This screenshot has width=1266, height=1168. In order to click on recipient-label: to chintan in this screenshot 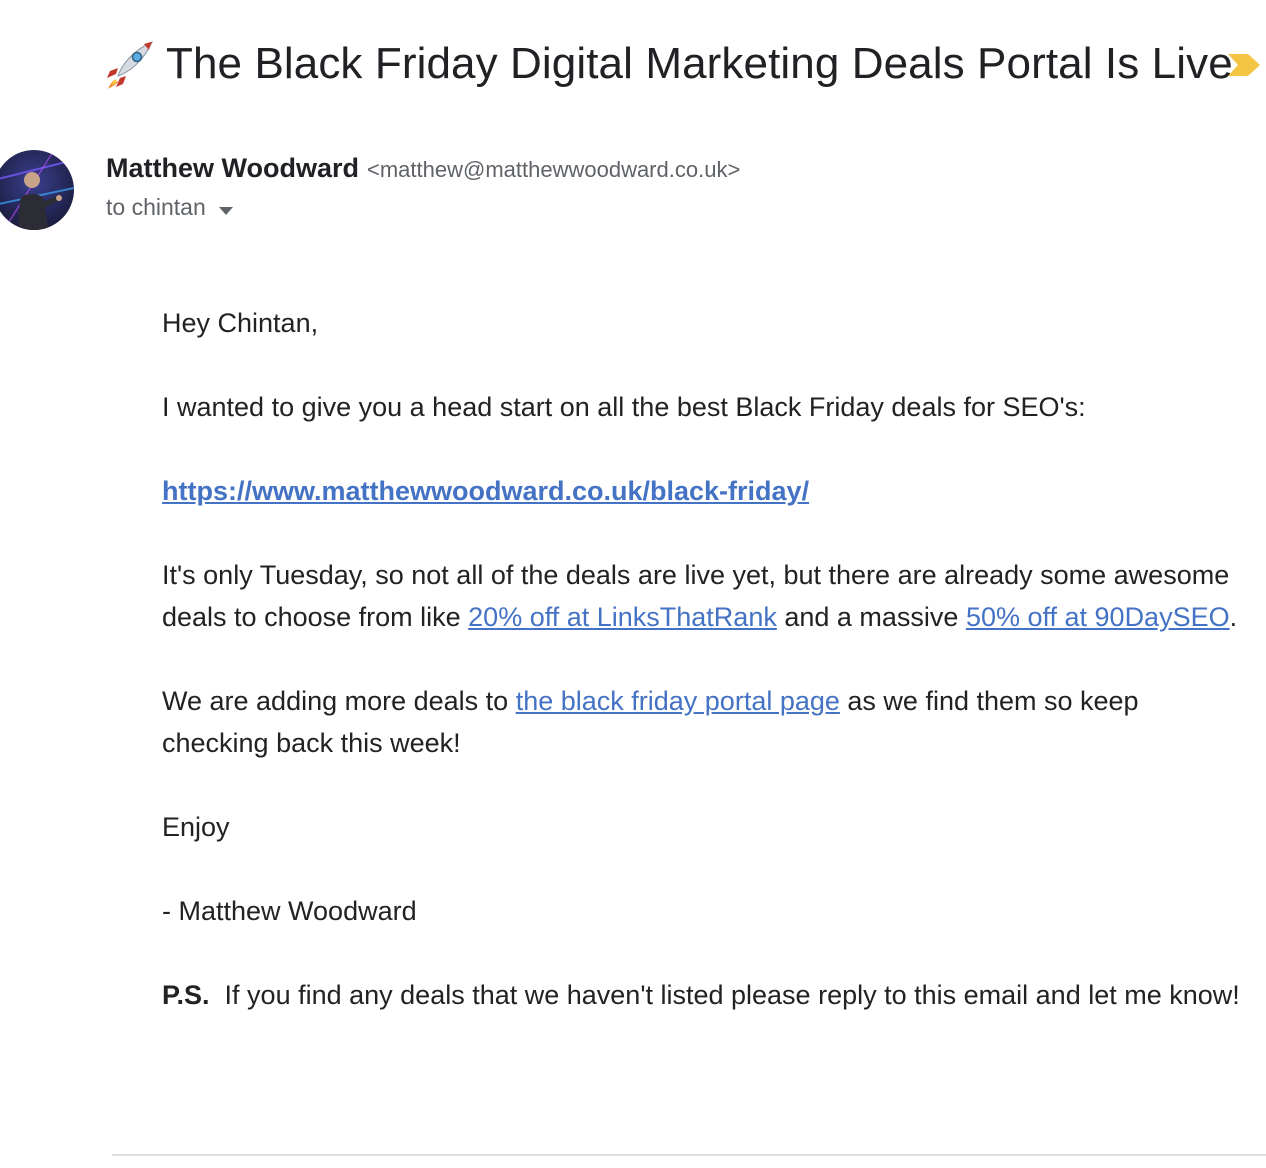, I will do `click(156, 207)`.